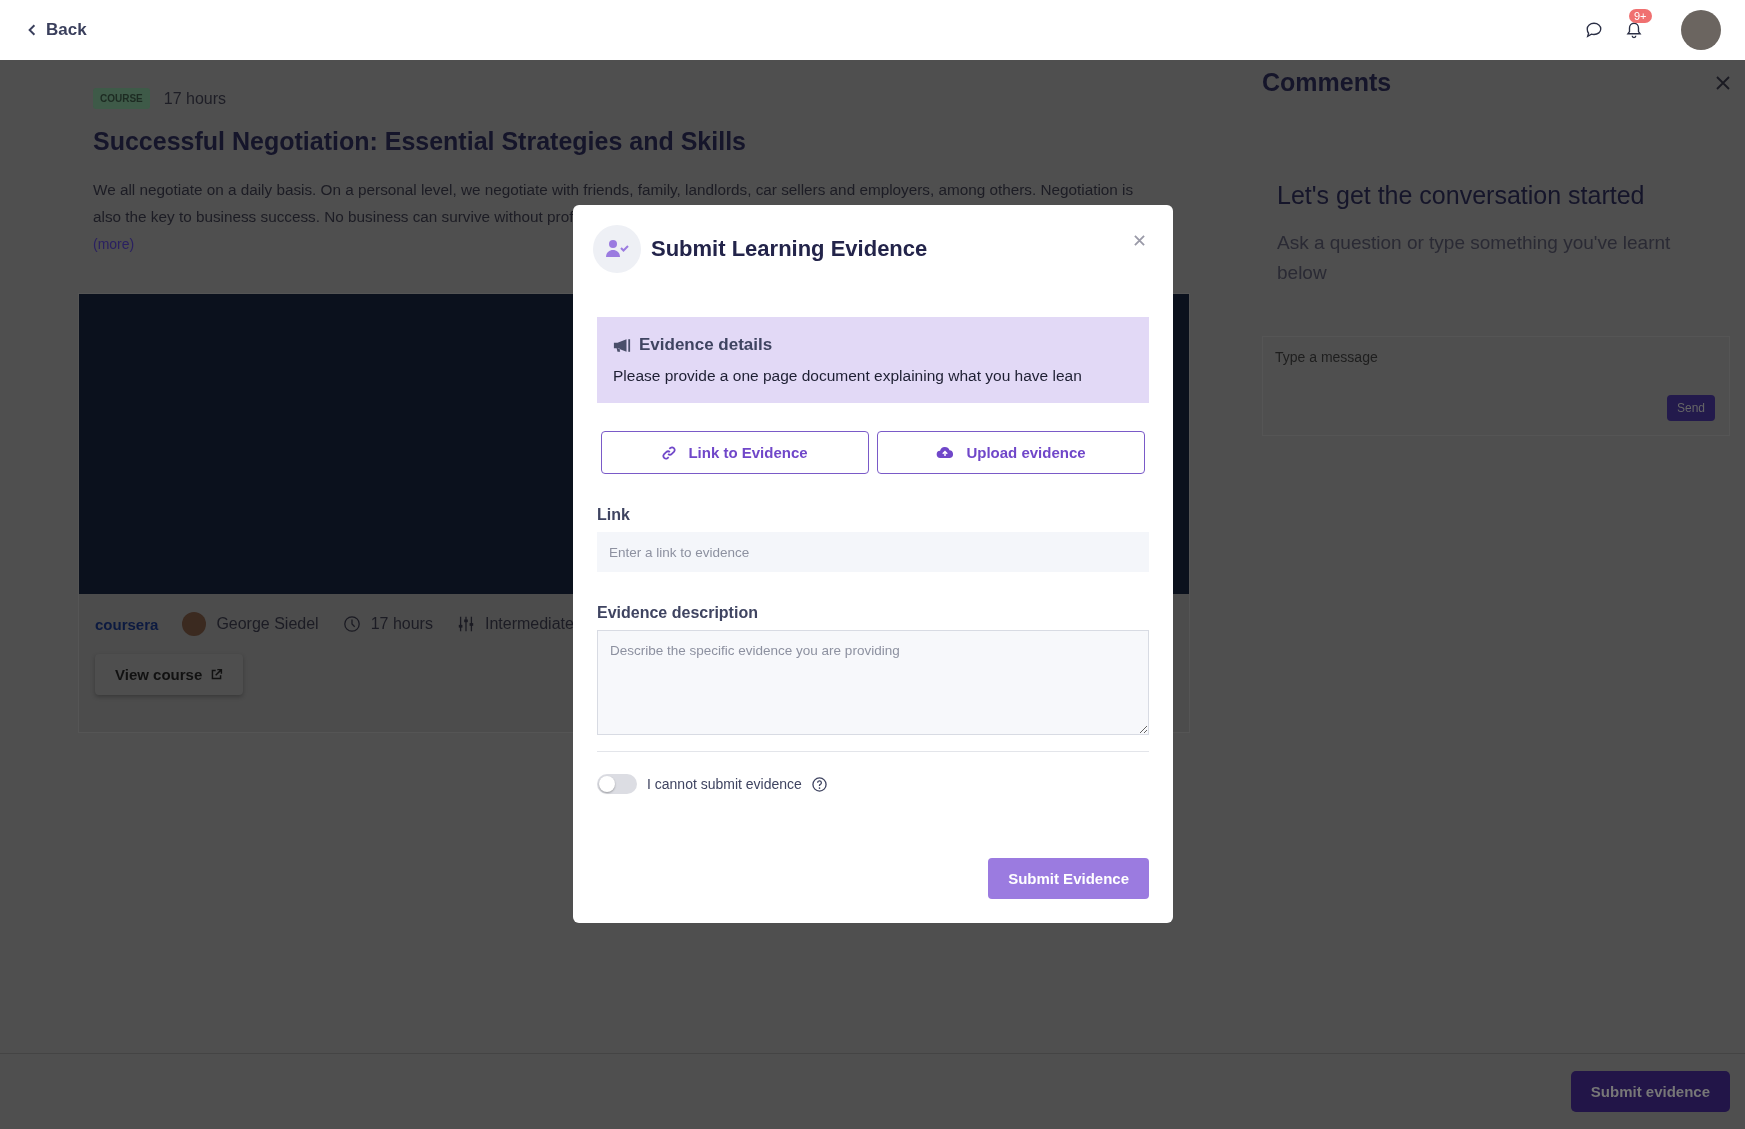 This screenshot has height=1129, width=1745. What do you see at coordinates (1327, 82) in the screenshot?
I see `comments-heading: Comments` at bounding box center [1327, 82].